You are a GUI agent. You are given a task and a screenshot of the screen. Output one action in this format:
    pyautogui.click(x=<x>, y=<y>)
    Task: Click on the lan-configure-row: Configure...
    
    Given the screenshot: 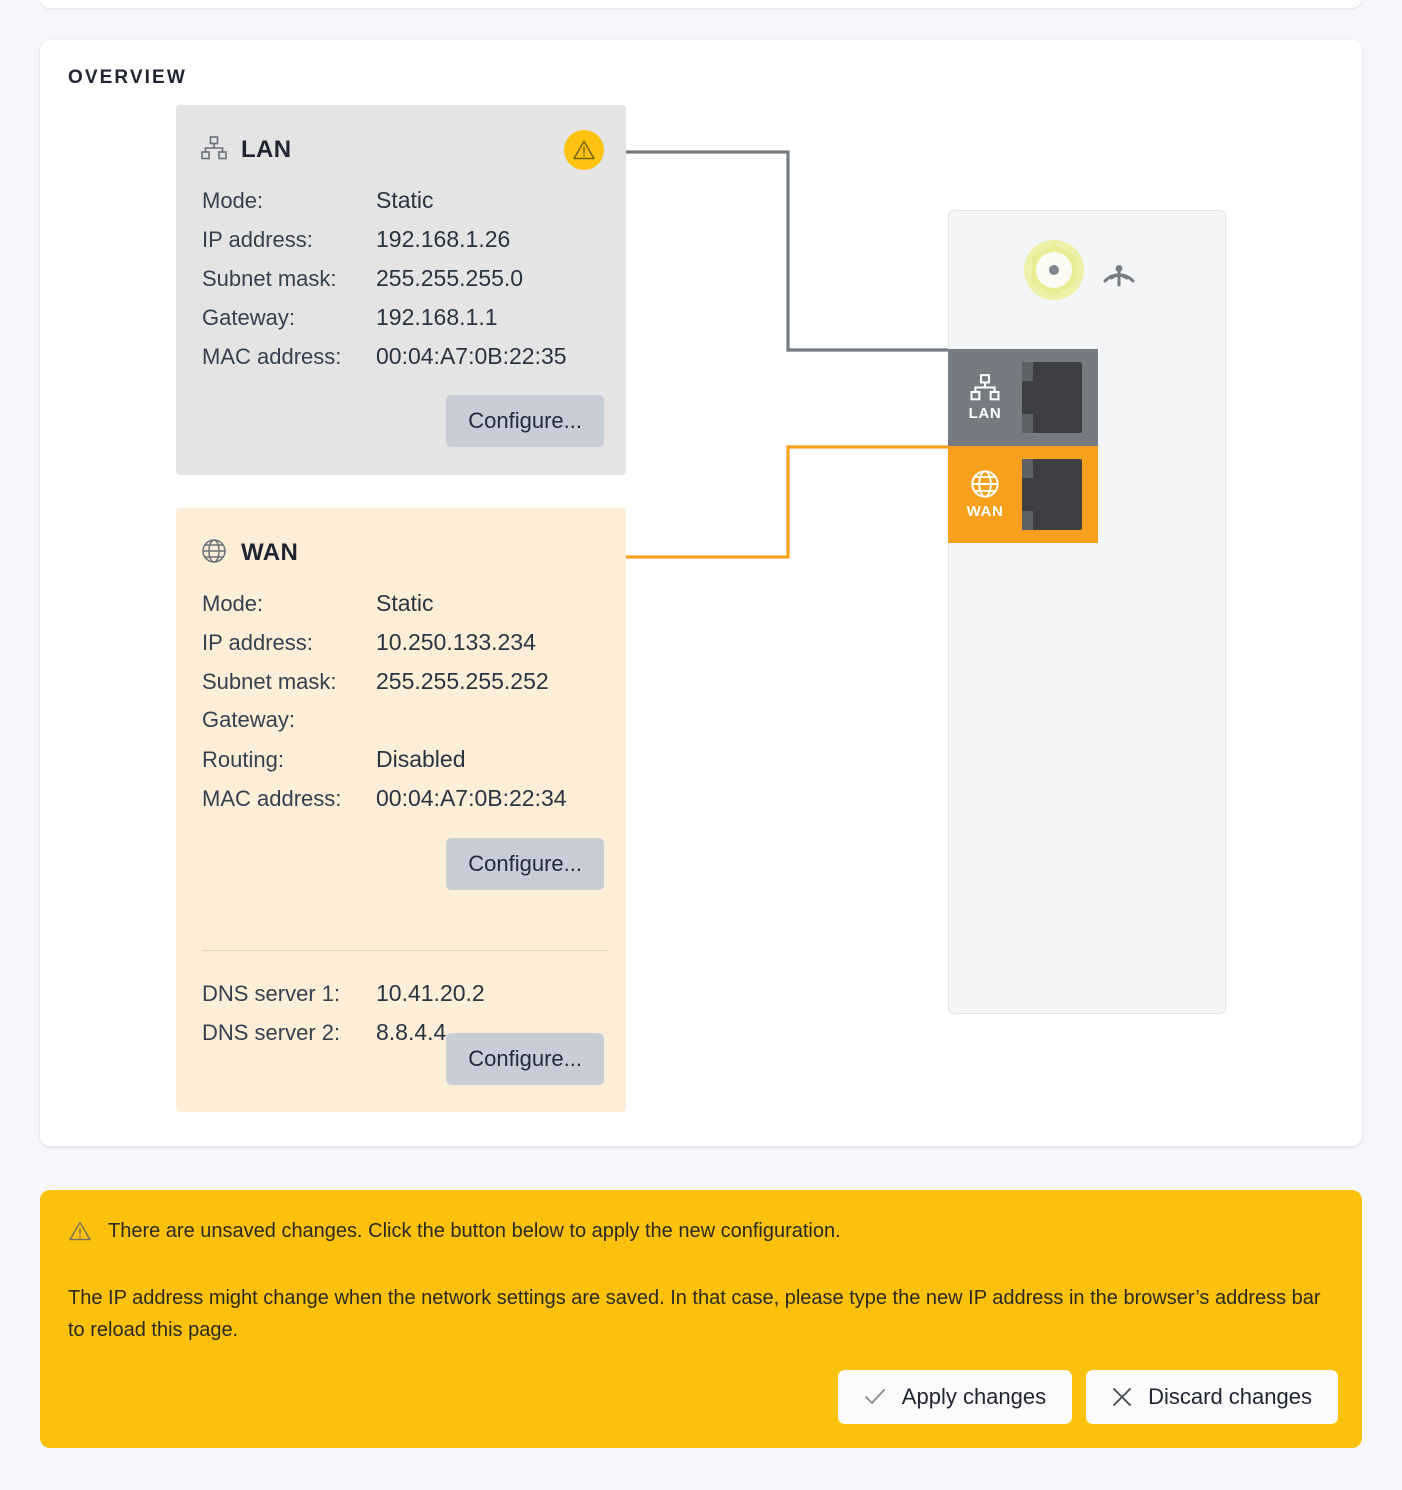 What is the action you would take?
    pyautogui.click(x=403, y=421)
    